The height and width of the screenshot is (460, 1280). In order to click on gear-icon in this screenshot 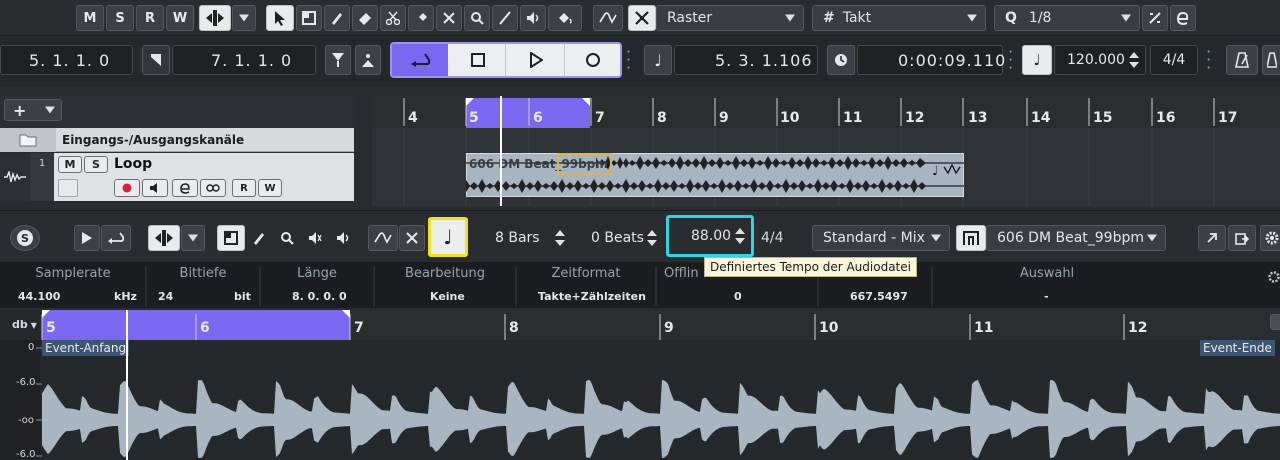, I will do `click(1274, 277)`.